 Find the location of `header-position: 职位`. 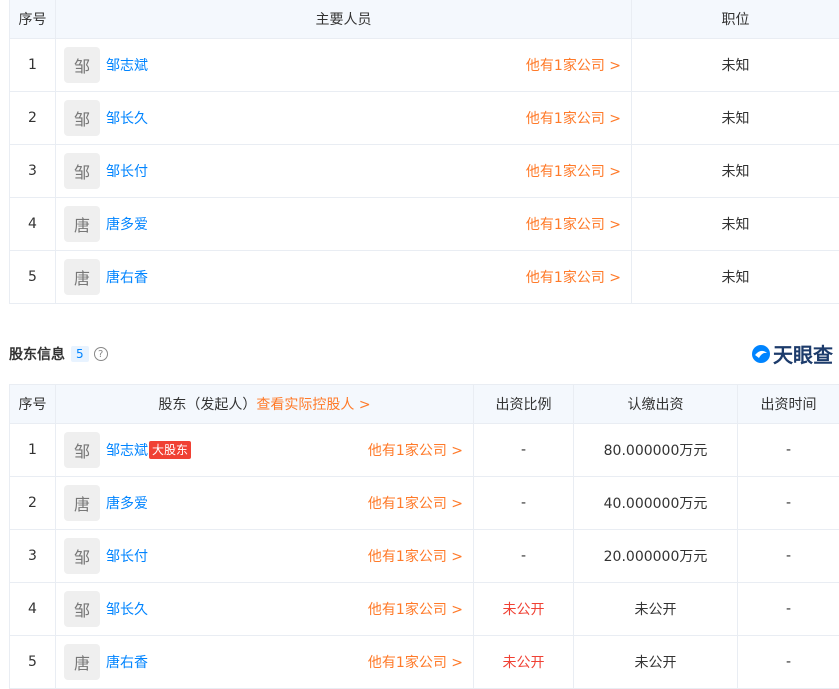

header-position: 职位 is located at coordinates (735, 19).